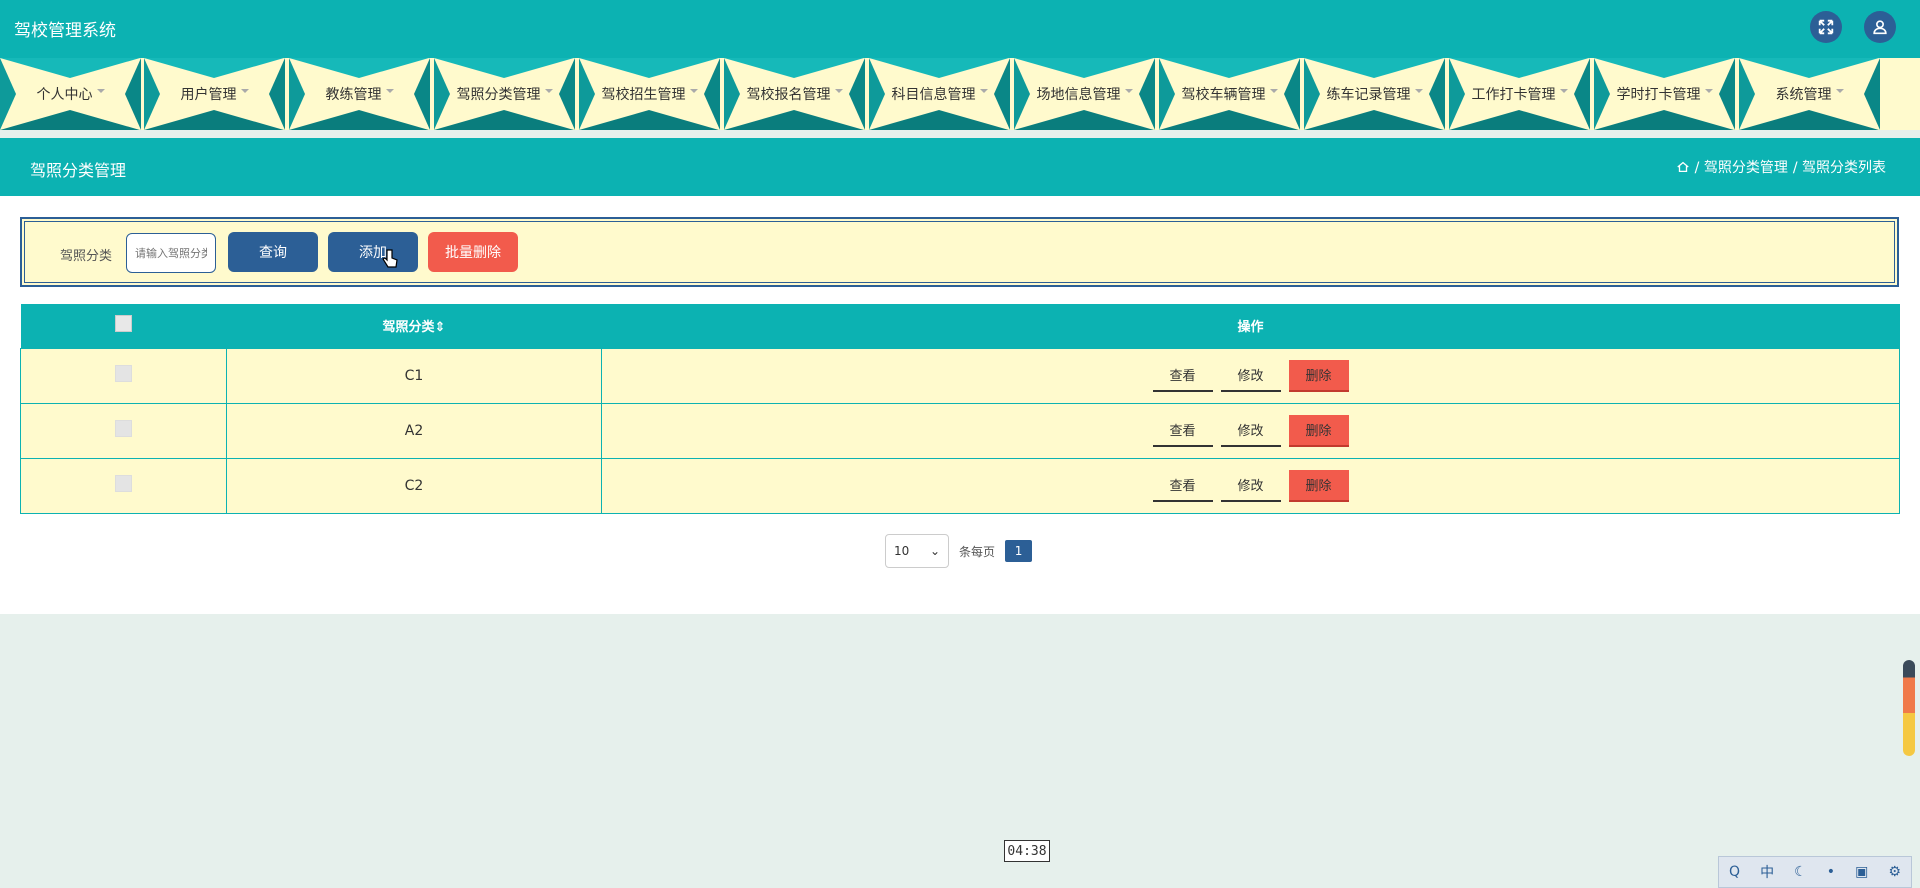 The width and height of the screenshot is (1920, 888). I want to click on home-icon, so click(1683, 167).